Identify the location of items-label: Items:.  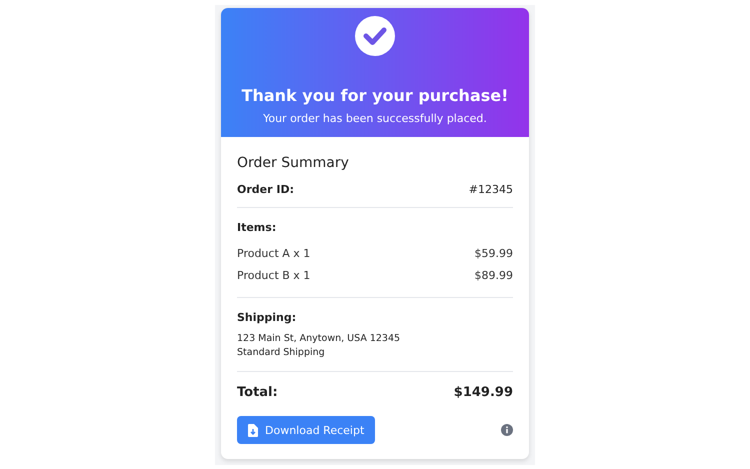
(257, 227).